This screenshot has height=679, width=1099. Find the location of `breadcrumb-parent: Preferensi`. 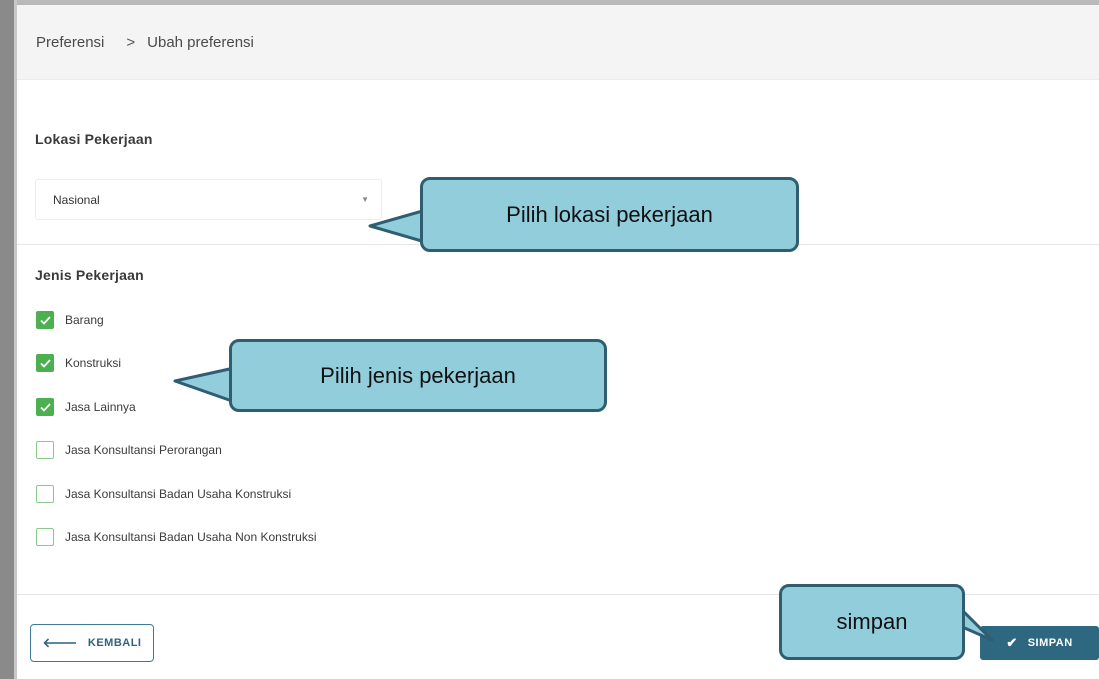

breadcrumb-parent: Preferensi is located at coordinates (70, 42).